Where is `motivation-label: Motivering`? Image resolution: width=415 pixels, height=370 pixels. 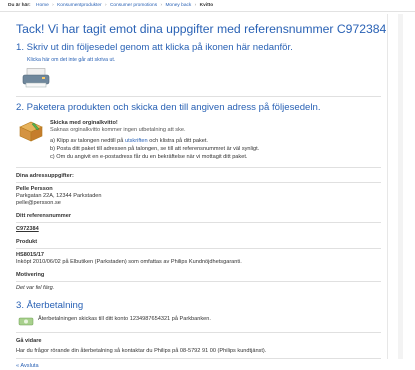 motivation-label: Motivering is located at coordinates (30, 274).